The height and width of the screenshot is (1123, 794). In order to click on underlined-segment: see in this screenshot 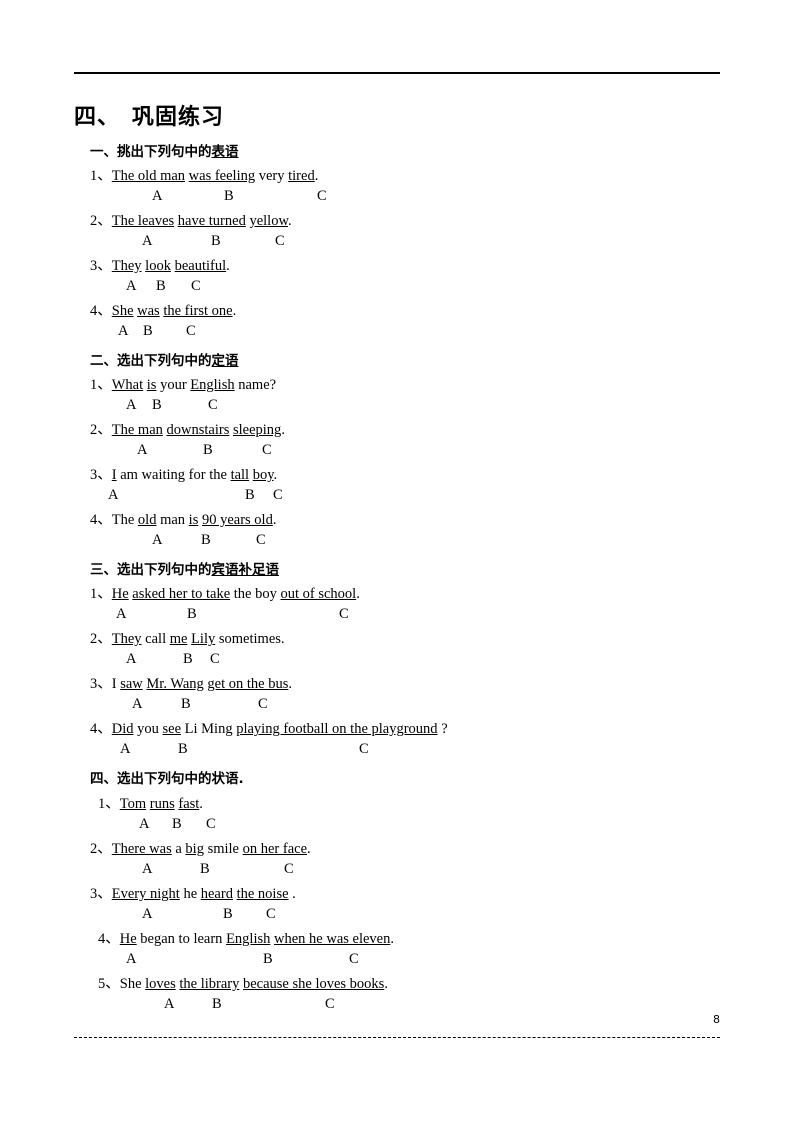, I will do `click(172, 729)`.